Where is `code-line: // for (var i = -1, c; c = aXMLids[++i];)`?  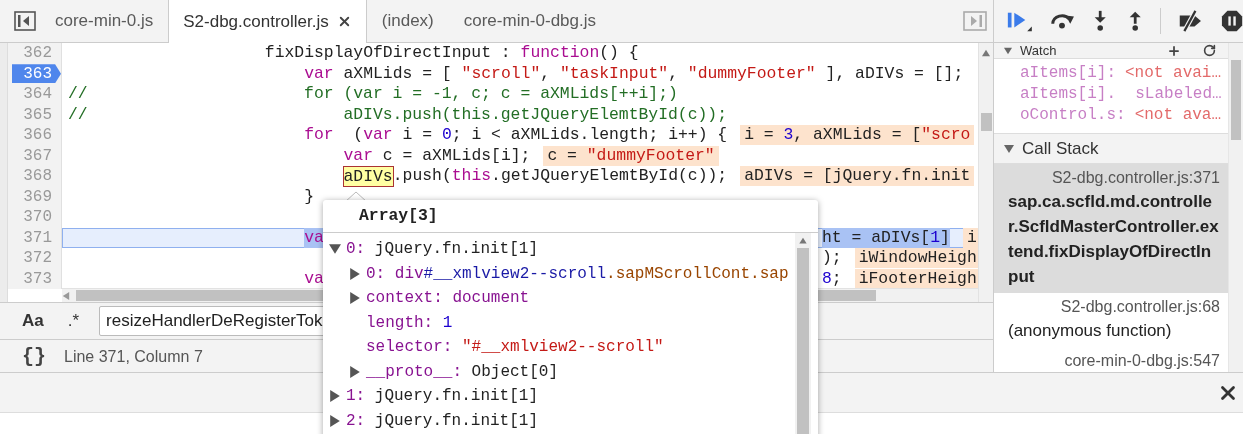
code-line: // for (var i = -1, c; c = aXMLids[++i];) is located at coordinates (373, 94).